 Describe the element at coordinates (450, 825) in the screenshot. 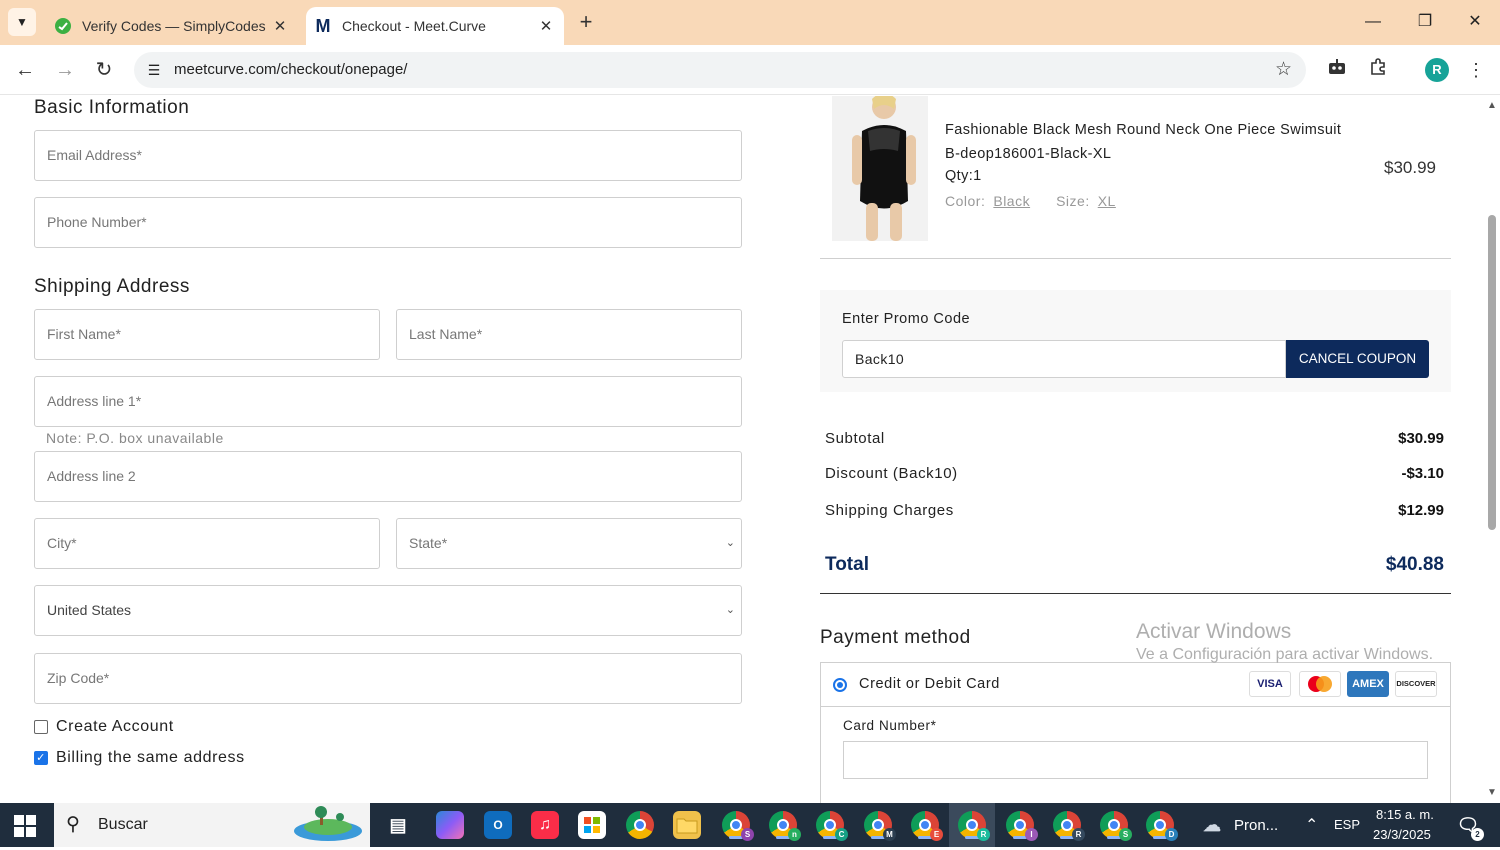

I see `copilot-icon` at that location.